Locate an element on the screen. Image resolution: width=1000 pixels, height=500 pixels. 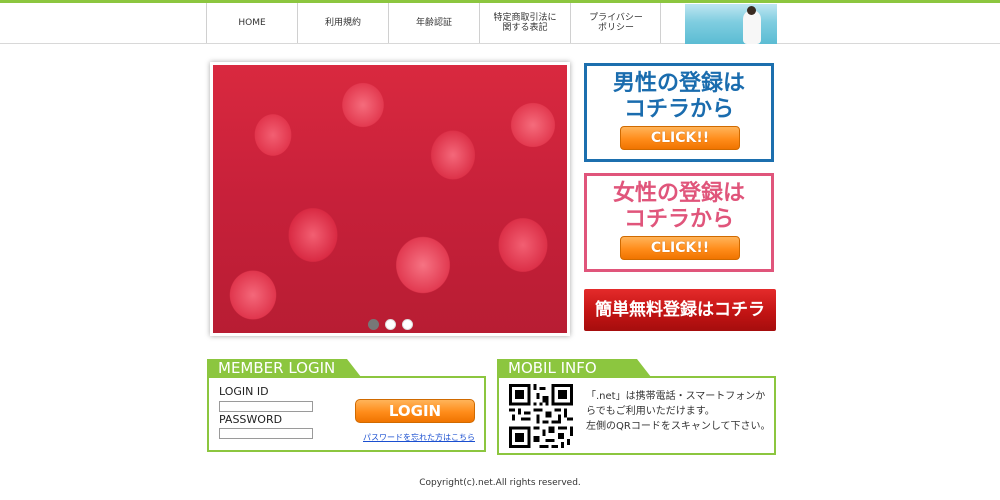
female-click-button: CLICK!! is located at coordinates (680, 248).